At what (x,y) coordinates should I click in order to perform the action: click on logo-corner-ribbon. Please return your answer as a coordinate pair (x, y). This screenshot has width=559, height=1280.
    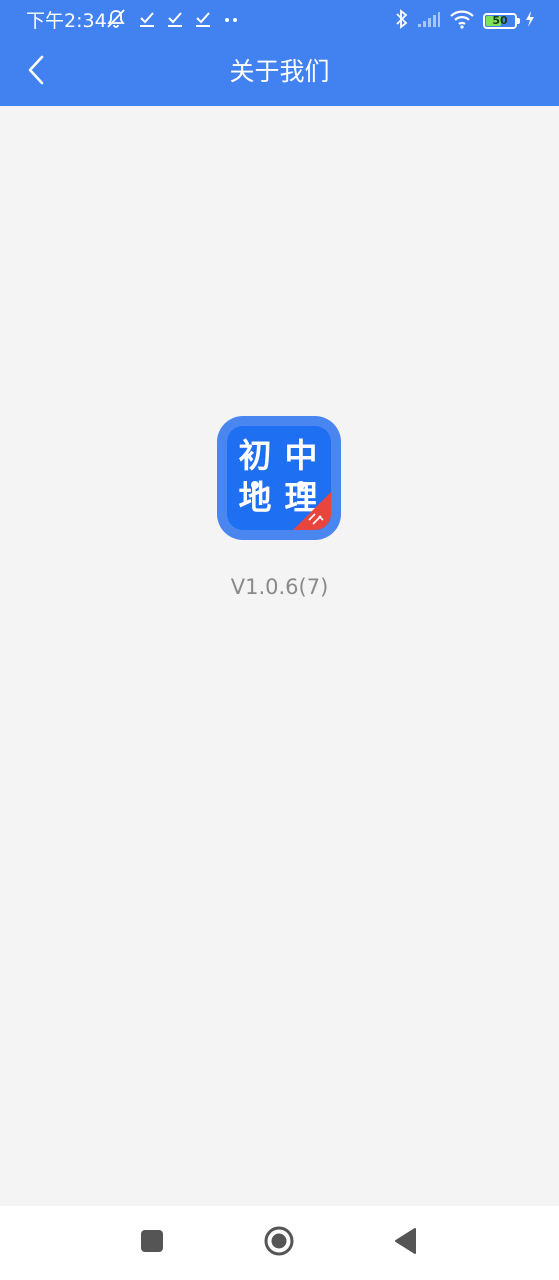
    Looking at the image, I should click on (312, 511).